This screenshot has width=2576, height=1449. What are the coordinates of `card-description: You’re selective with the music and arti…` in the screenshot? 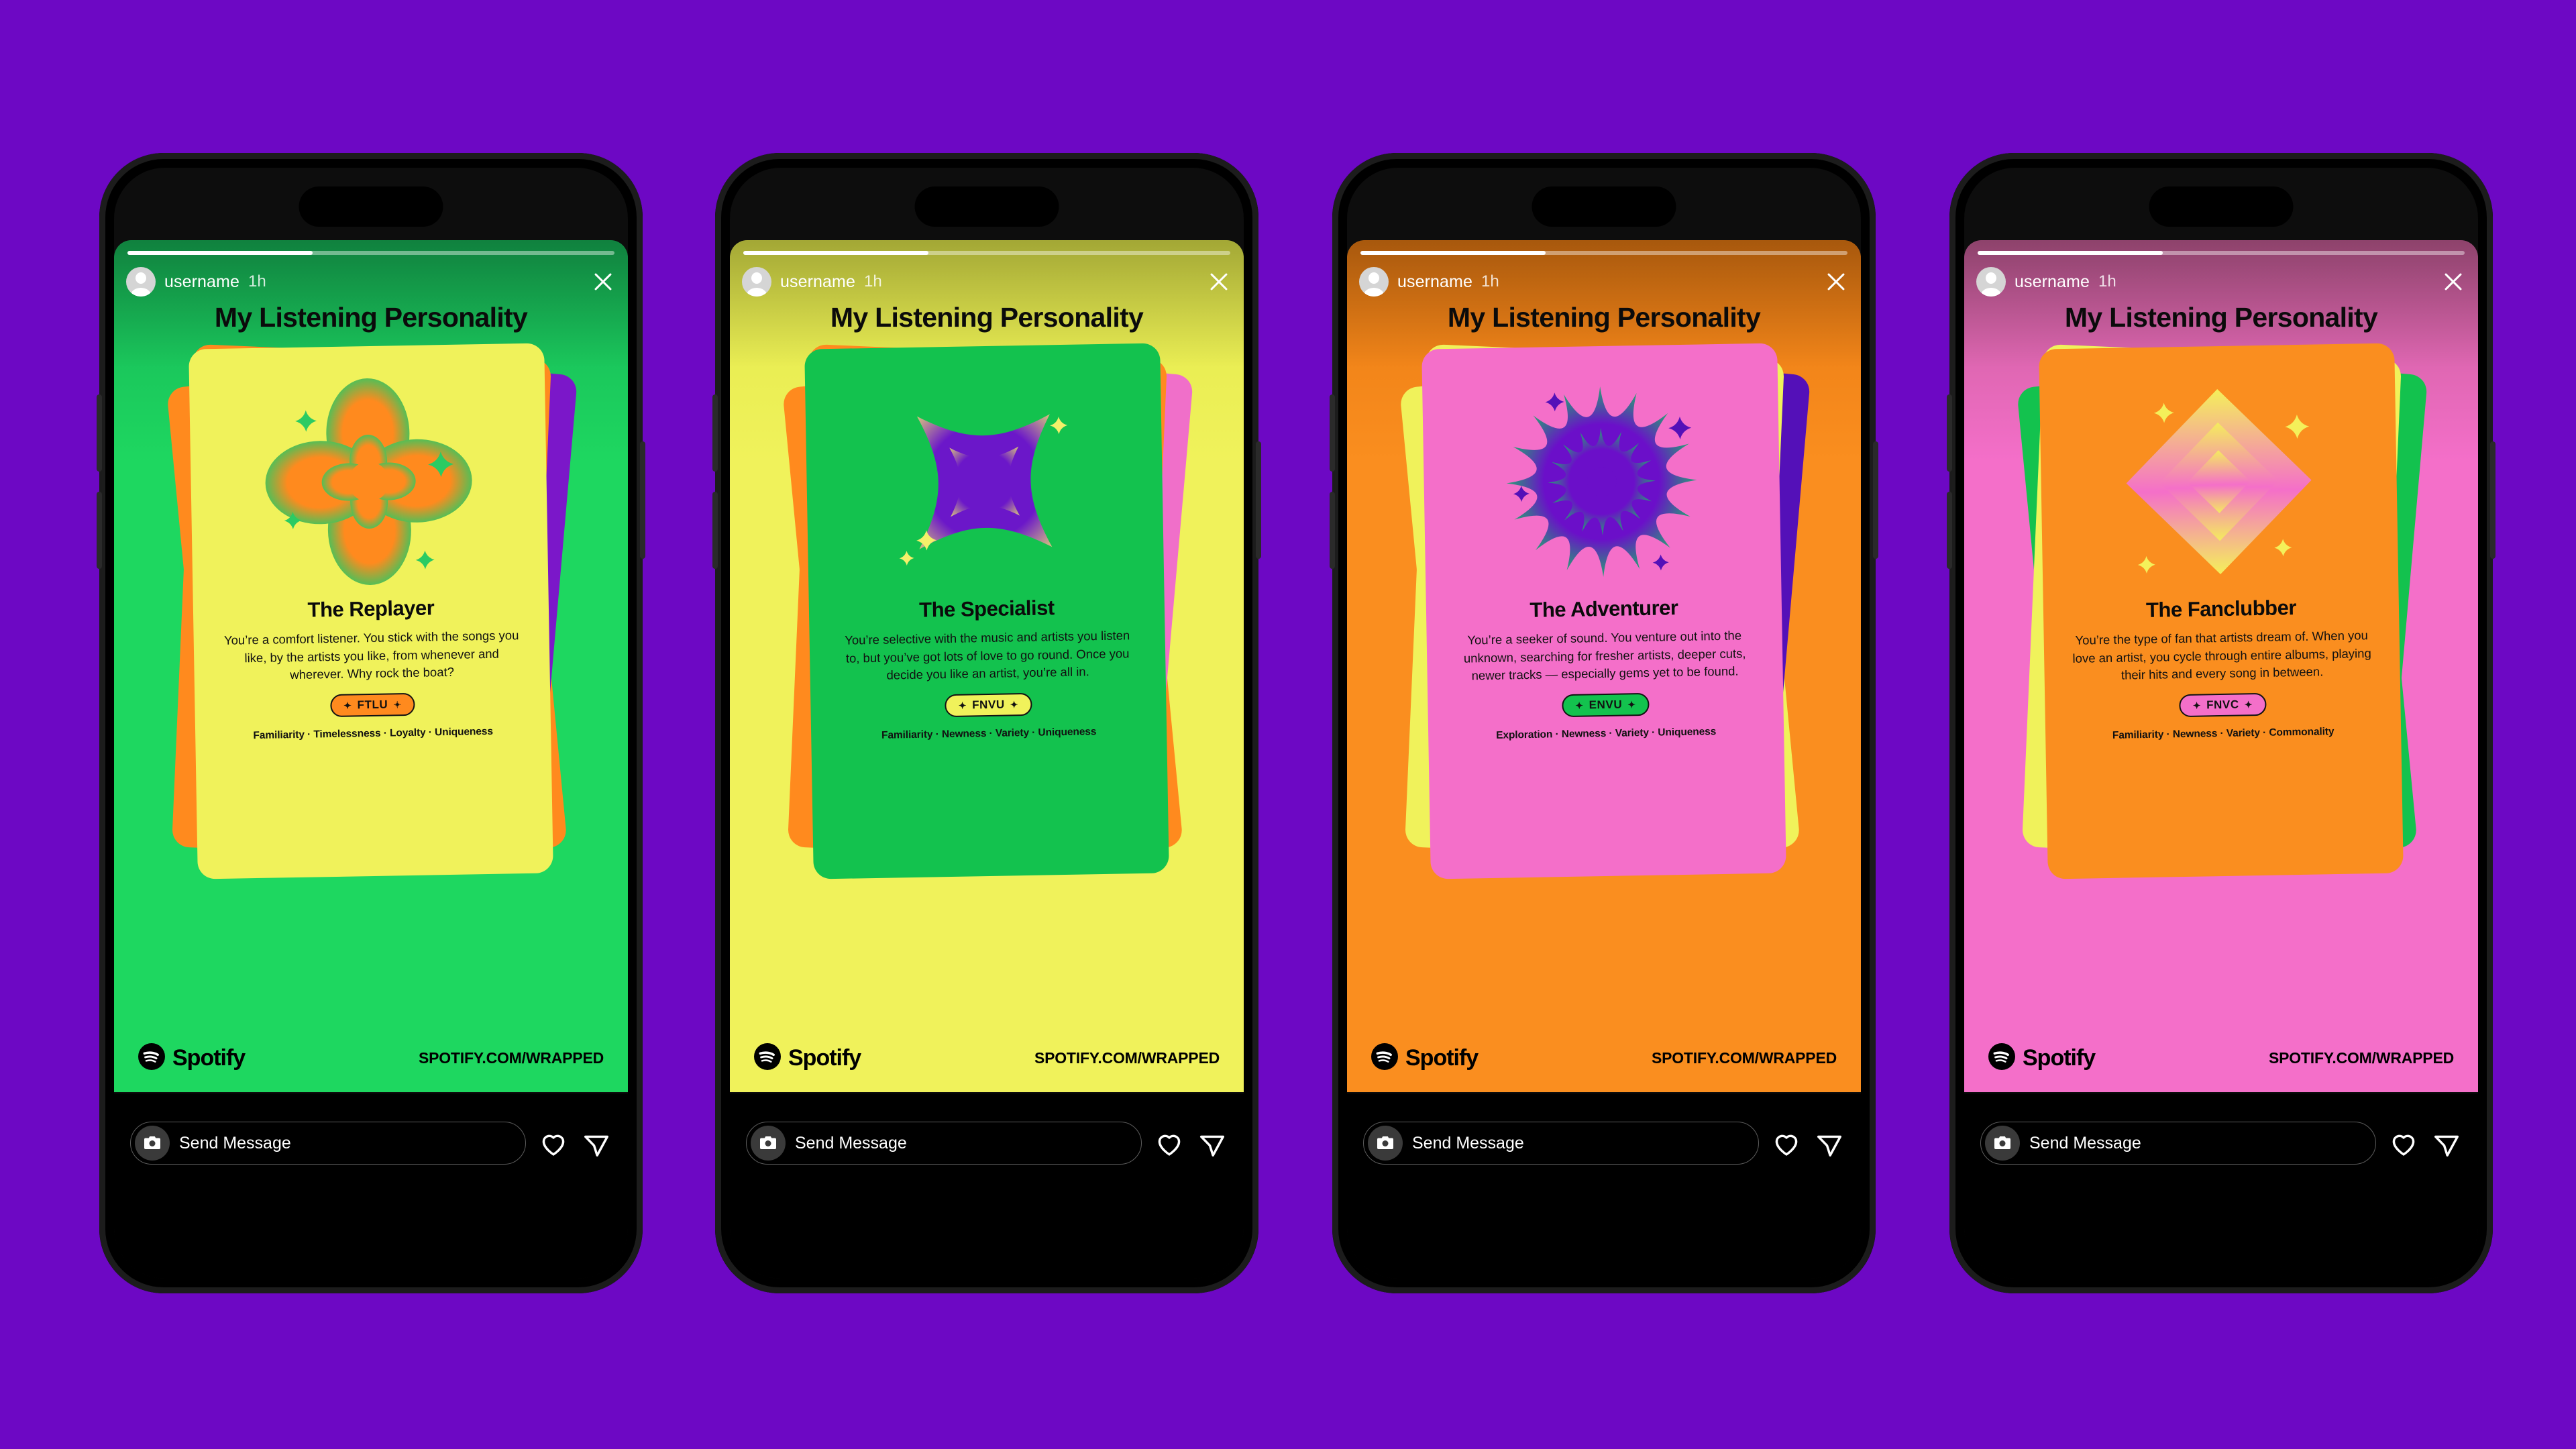 It's located at (987, 655).